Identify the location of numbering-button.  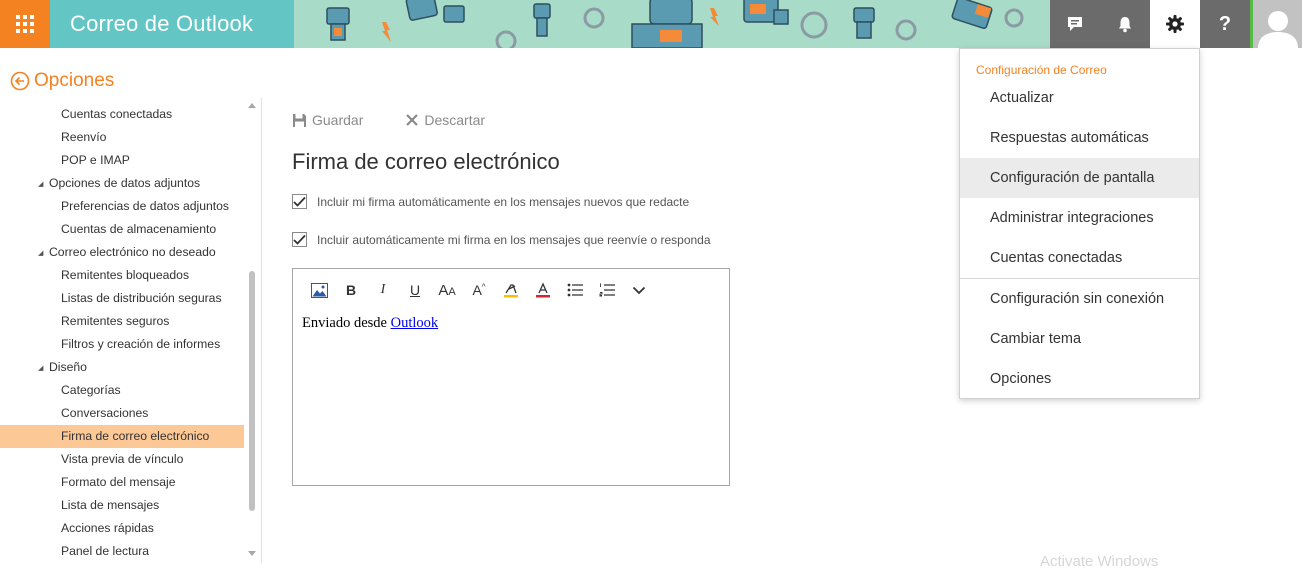
(607, 290).